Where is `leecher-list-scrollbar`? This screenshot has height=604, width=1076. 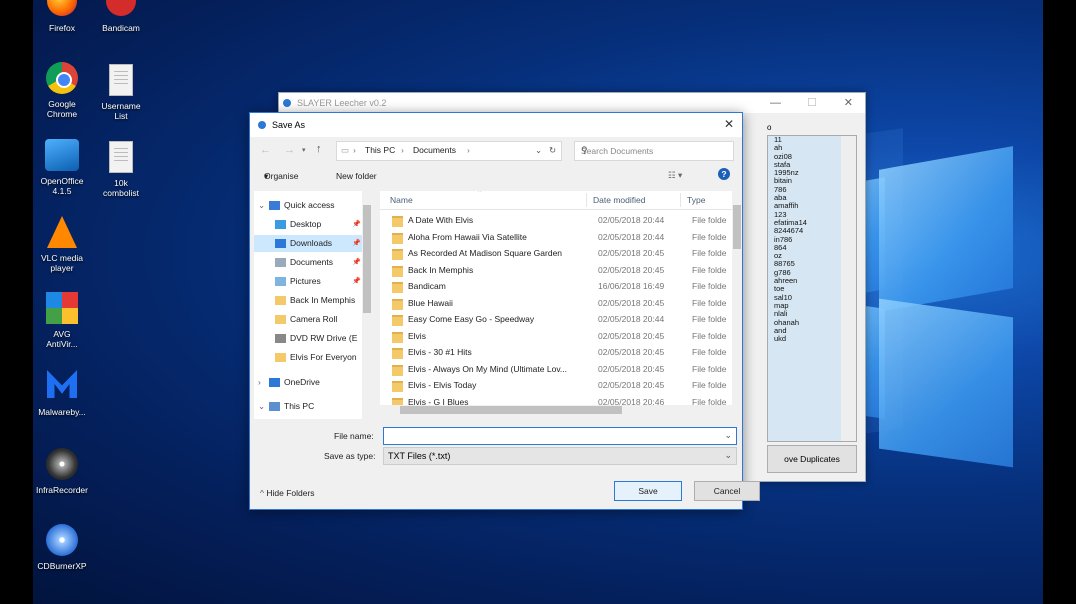
leecher-list-scrollbar is located at coordinates (848, 288).